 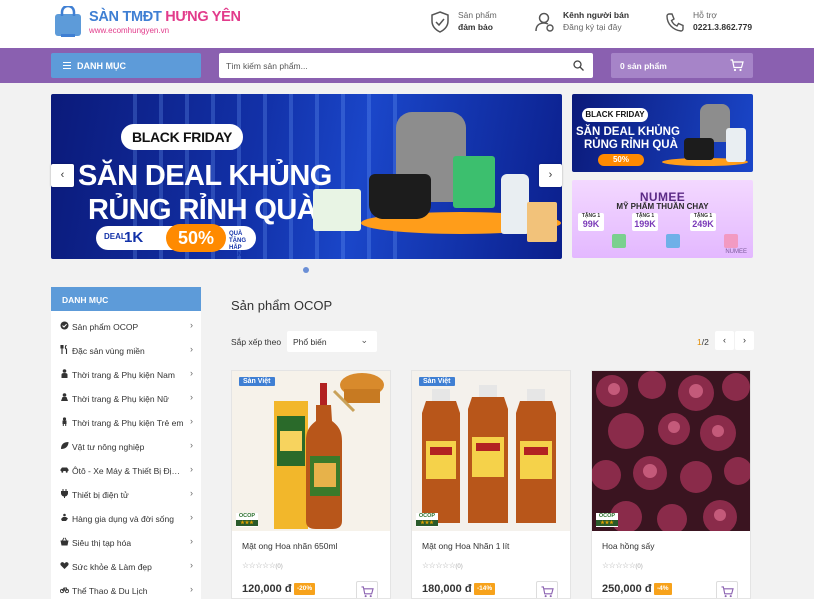 I want to click on sidebar-item-ocop: Sản phẩm OCOP ›, so click(x=126, y=326).